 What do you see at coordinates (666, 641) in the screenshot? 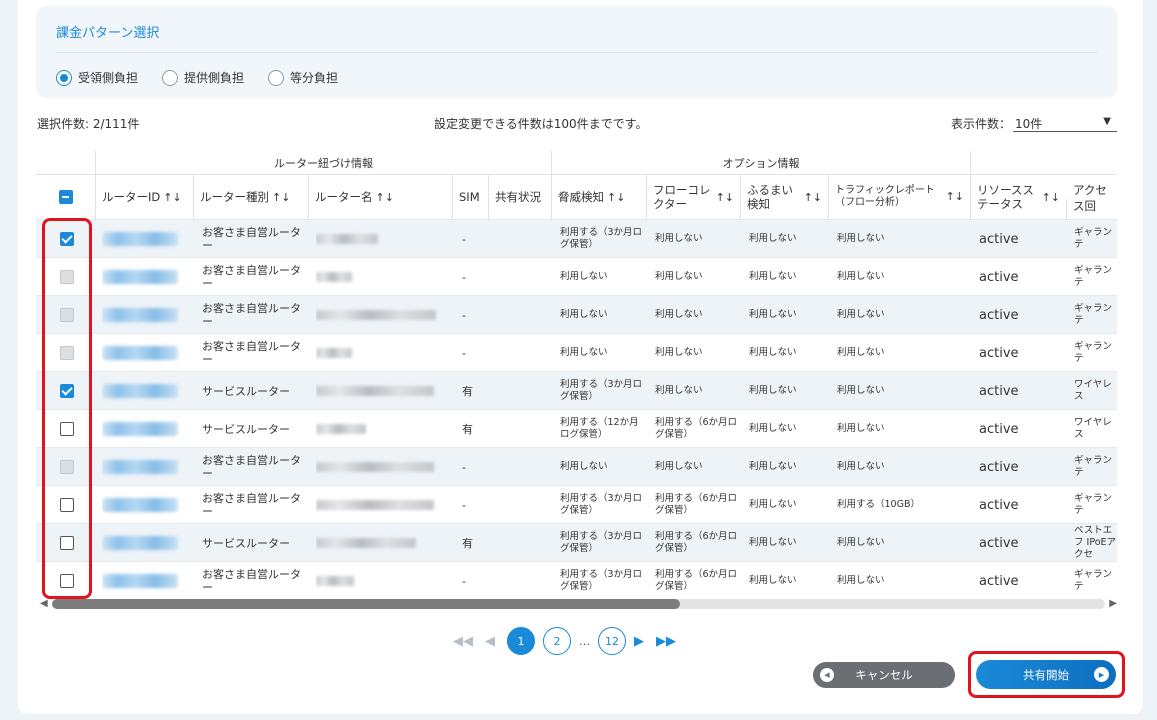
I see `last-page-icon: ▶▶` at bounding box center [666, 641].